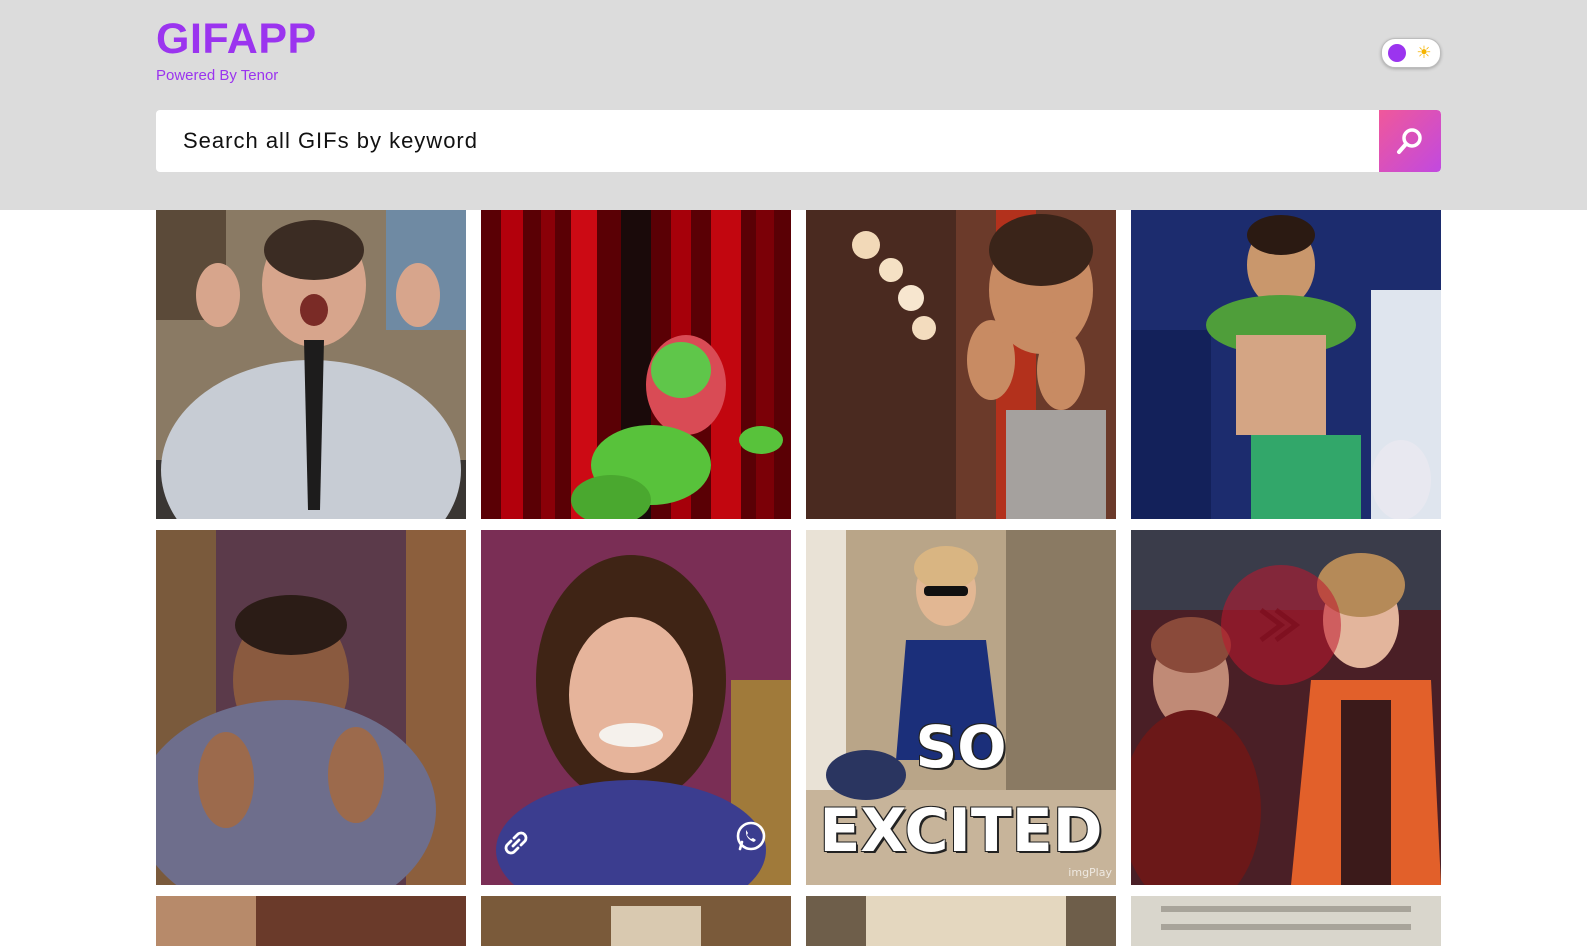 The image size is (1587, 946). Describe the element at coordinates (961, 747) in the screenshot. I see `caption-line-1: SO` at that location.